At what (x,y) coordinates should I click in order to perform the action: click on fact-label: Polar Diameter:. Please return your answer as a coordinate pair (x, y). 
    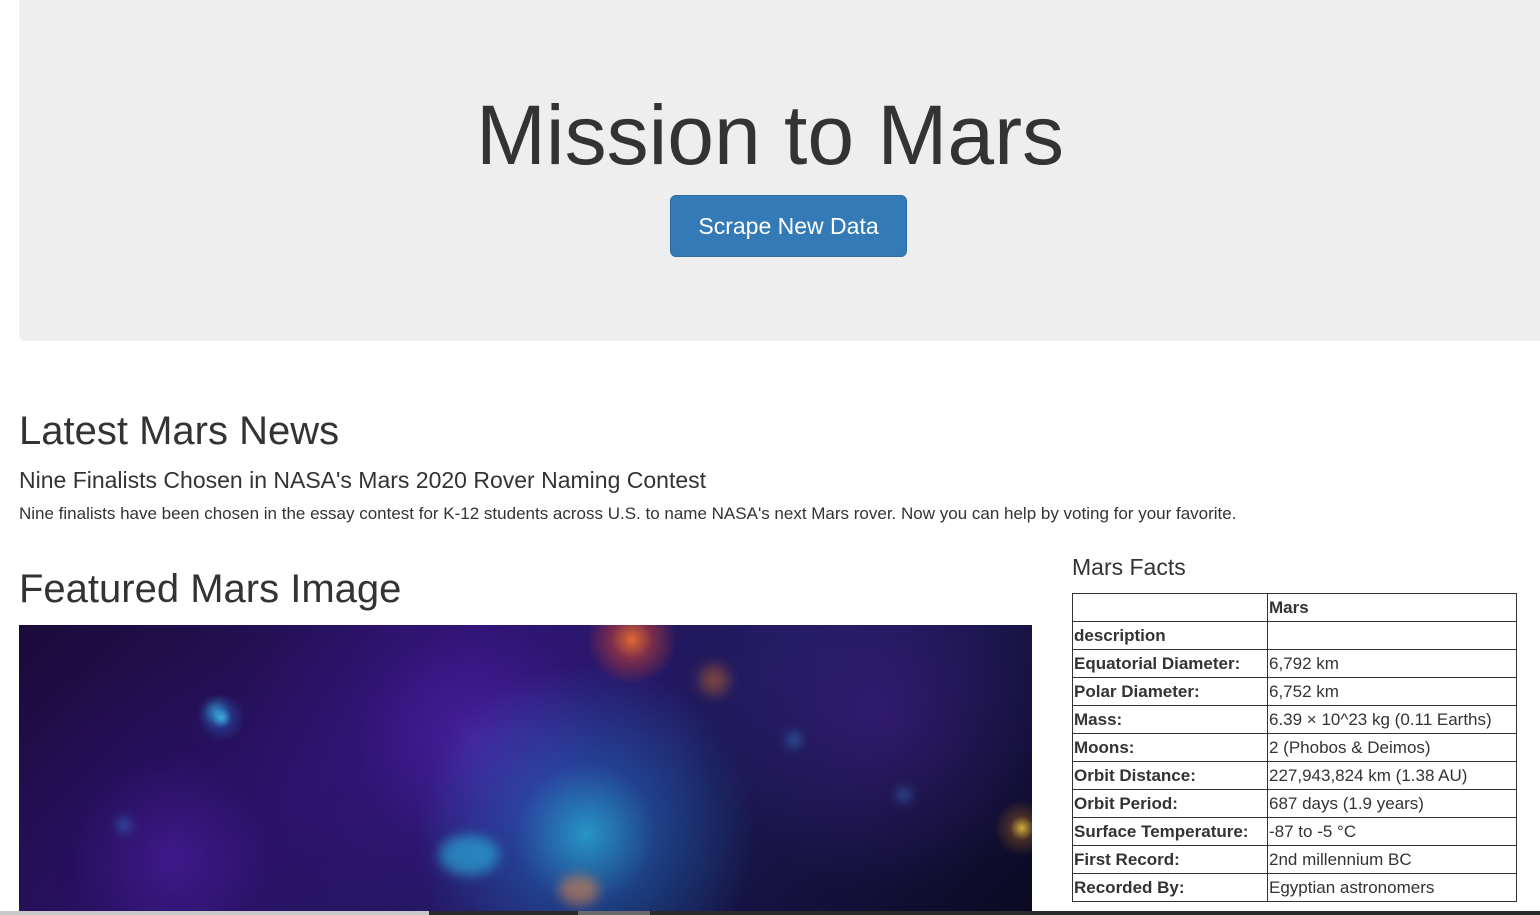
    Looking at the image, I should click on (1170, 691).